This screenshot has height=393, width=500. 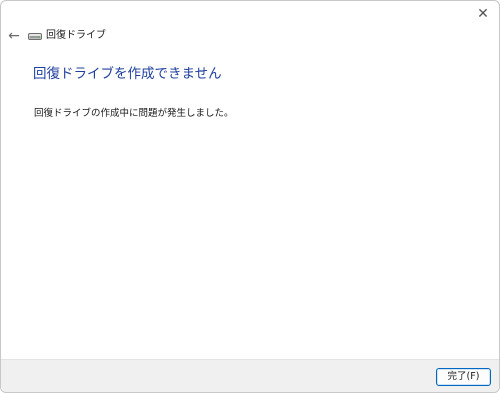 What do you see at coordinates (250, 375) in the screenshot?
I see `footer-bar: 完了(F)` at bounding box center [250, 375].